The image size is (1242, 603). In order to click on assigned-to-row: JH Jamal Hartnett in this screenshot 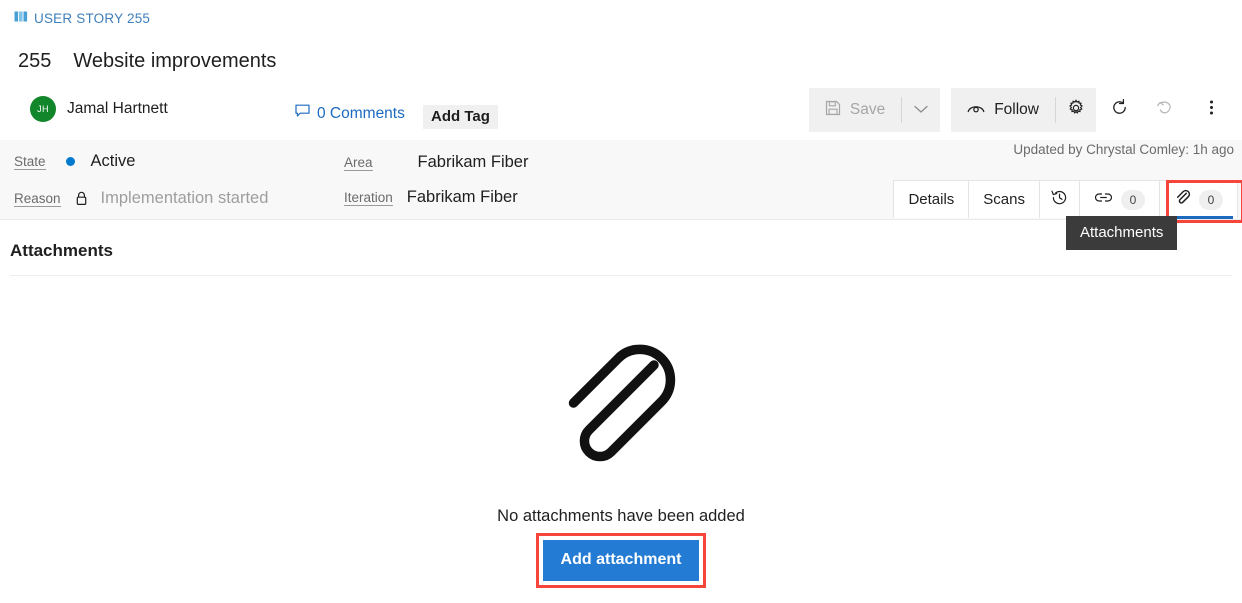, I will do `click(99, 109)`.